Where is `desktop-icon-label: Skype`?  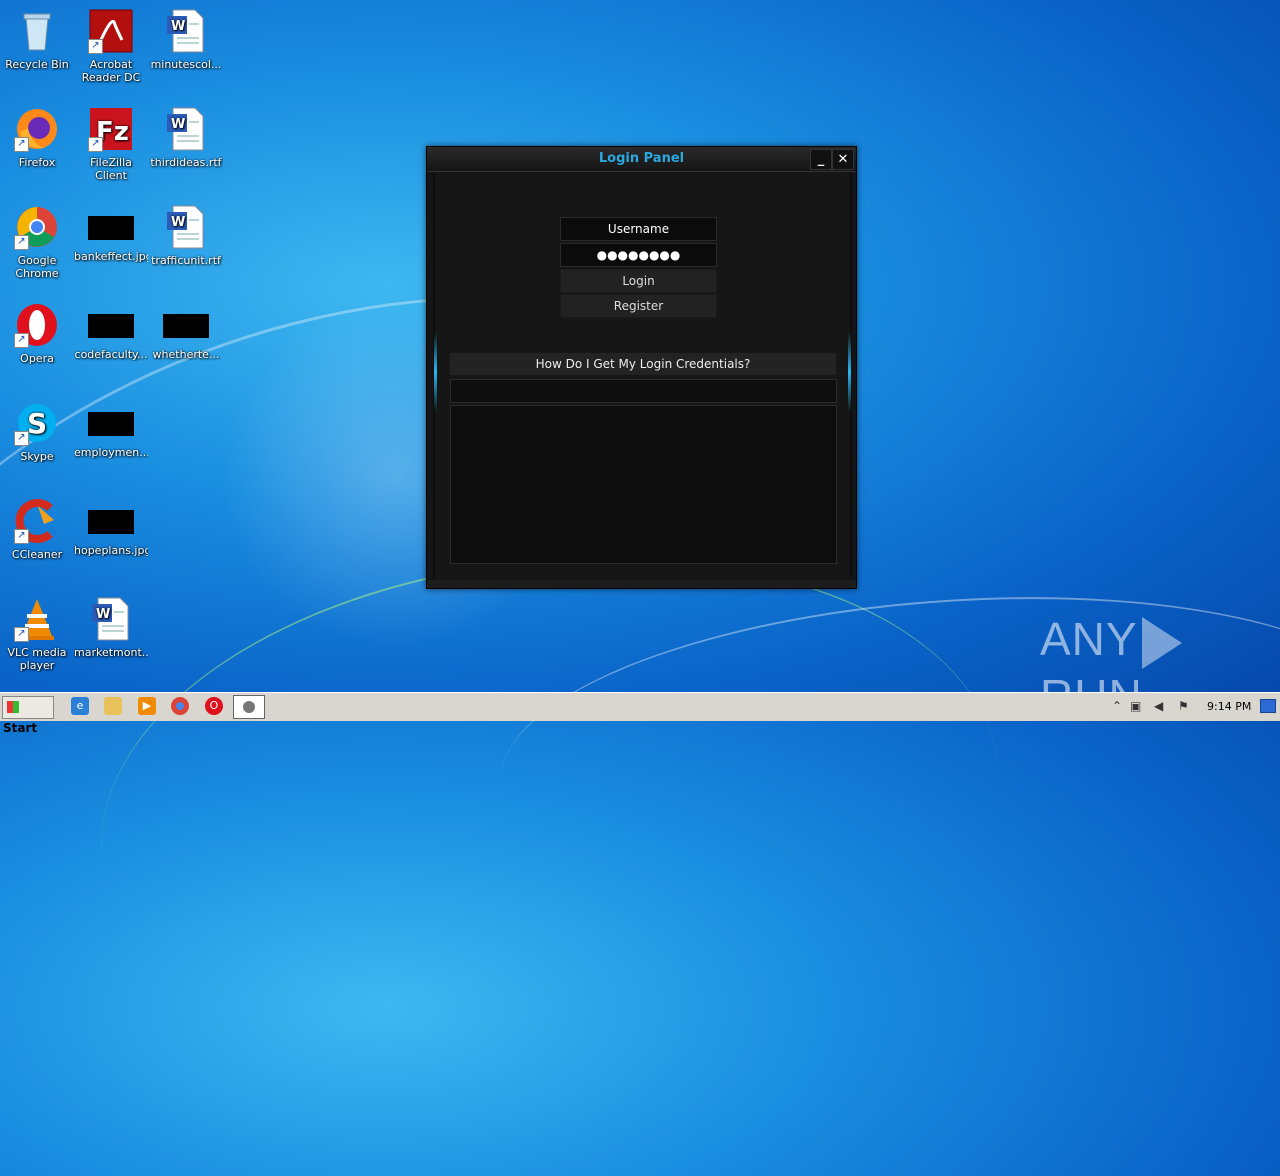
desktop-icon-label: Skype is located at coordinates (37, 456).